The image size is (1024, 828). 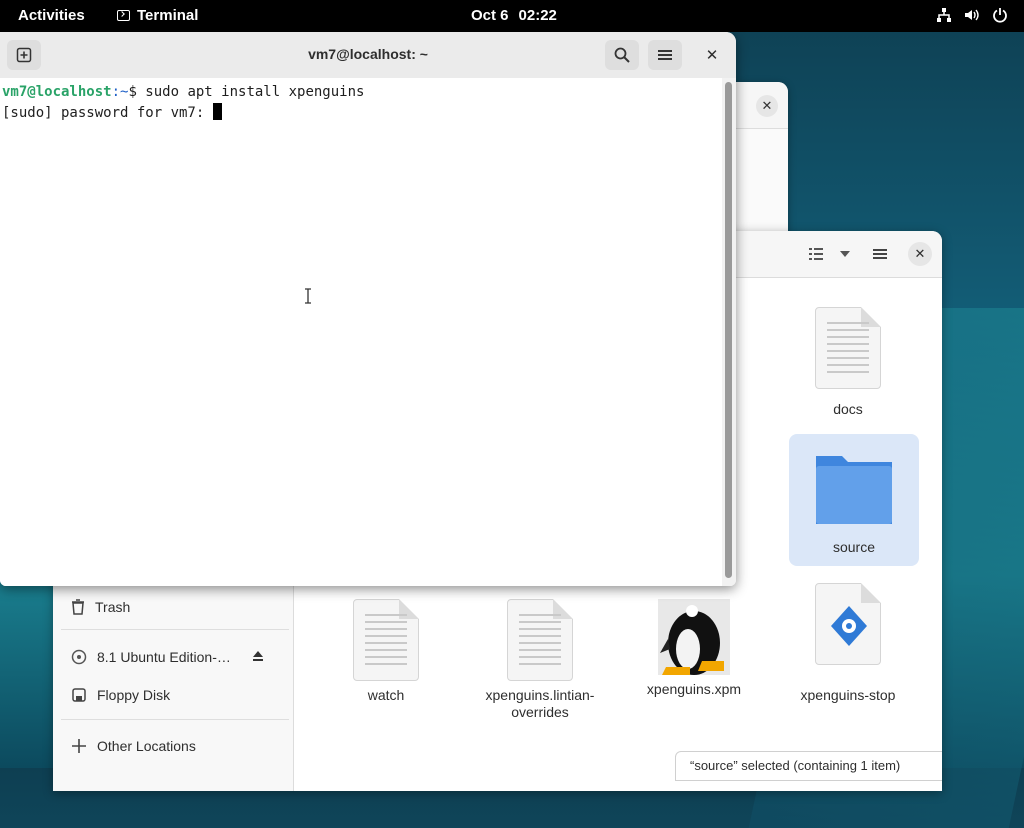 I want to click on file-item: docs, so click(x=848, y=362).